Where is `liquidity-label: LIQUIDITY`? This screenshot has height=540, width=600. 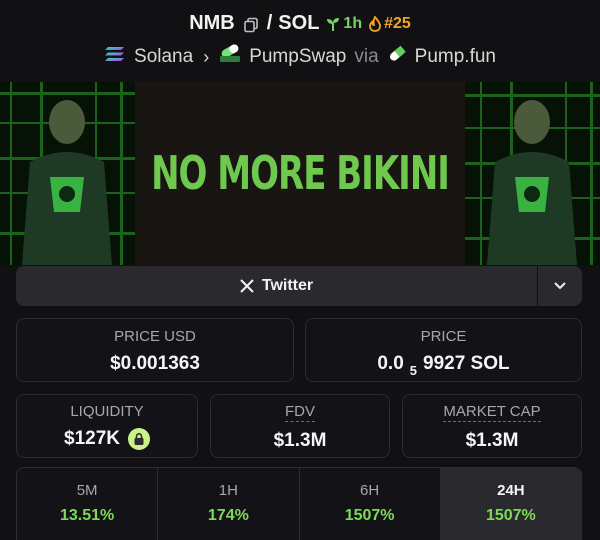 liquidity-label: LIQUIDITY is located at coordinates (107, 411).